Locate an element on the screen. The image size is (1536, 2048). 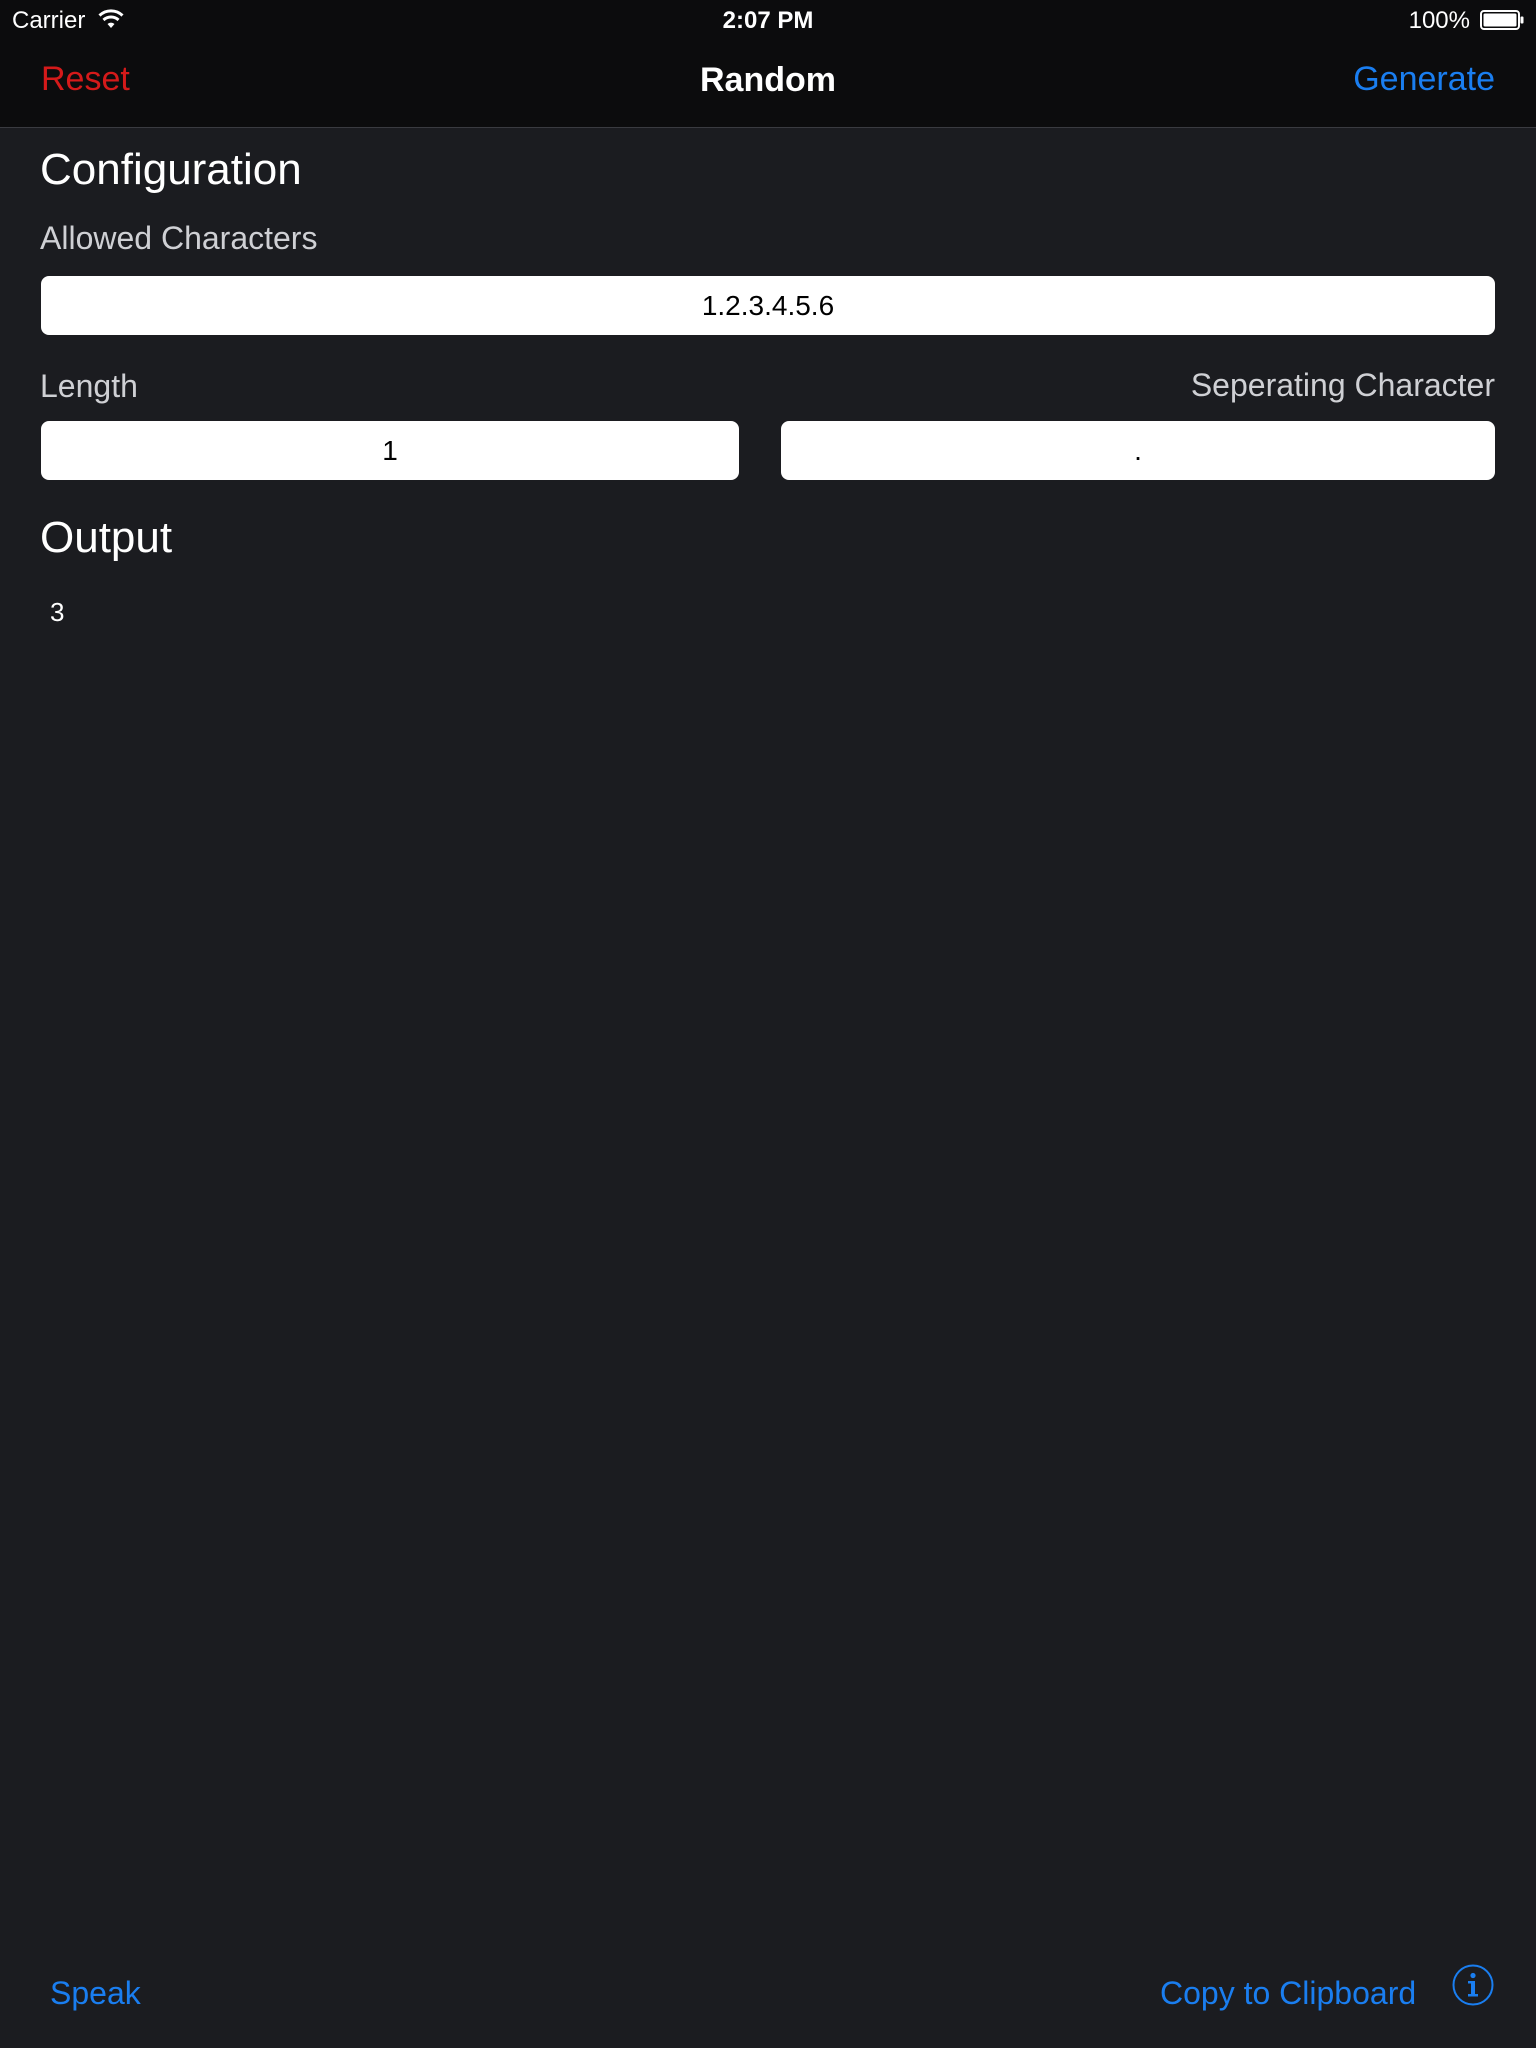
status-bar: Carrier 2:07 PM 100% is located at coordinates (768, 20).